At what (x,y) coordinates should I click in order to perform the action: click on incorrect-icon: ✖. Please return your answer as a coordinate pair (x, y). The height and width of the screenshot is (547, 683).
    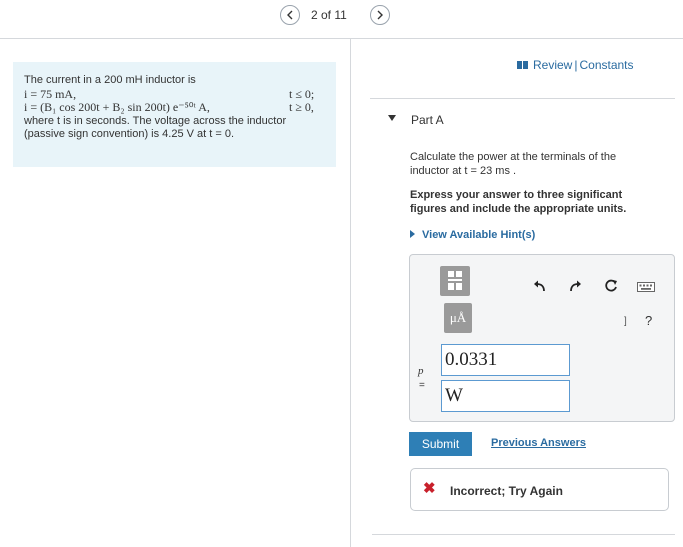
    Looking at the image, I should click on (429, 488).